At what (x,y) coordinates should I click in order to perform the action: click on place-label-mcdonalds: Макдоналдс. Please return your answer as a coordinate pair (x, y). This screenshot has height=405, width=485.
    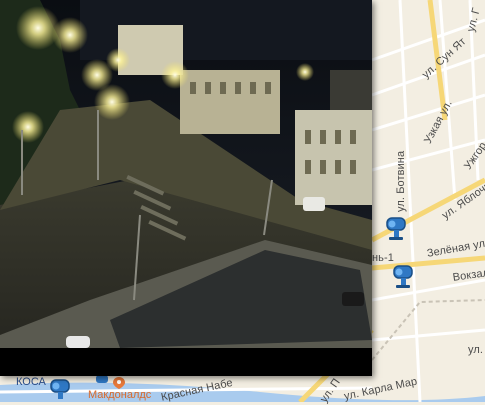
    Looking at the image, I should click on (119, 395).